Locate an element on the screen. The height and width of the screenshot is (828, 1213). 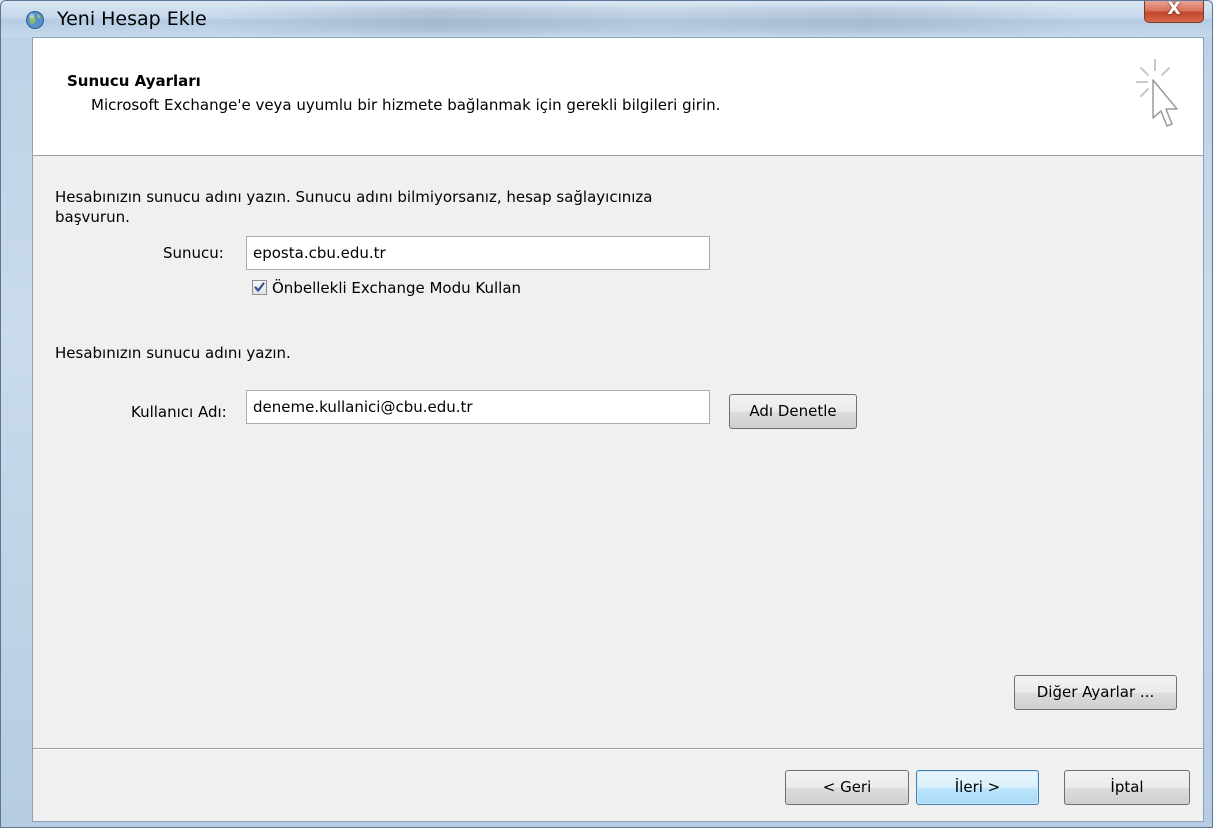
titlebar-background is located at coordinates (651, 20).